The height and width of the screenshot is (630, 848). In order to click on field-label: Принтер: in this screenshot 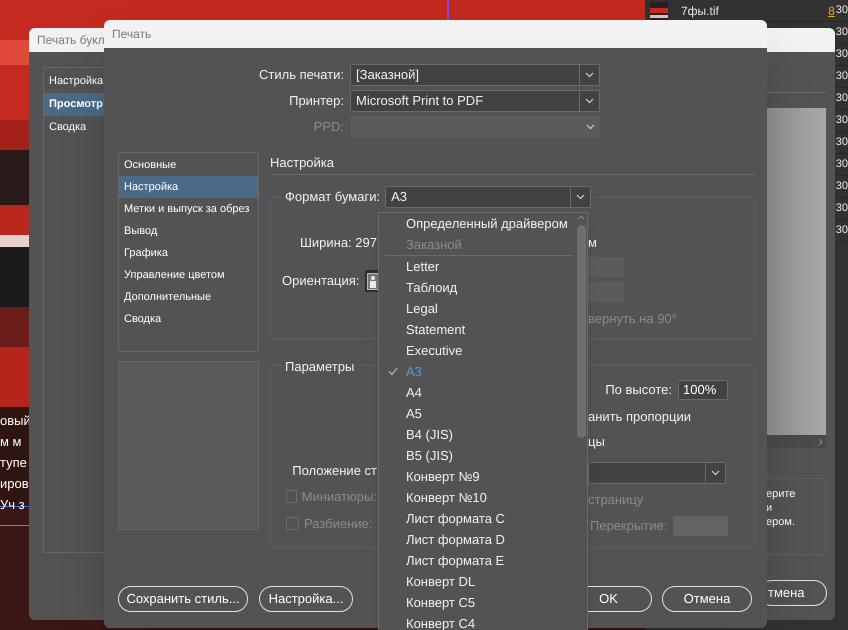, I will do `click(316, 101)`.